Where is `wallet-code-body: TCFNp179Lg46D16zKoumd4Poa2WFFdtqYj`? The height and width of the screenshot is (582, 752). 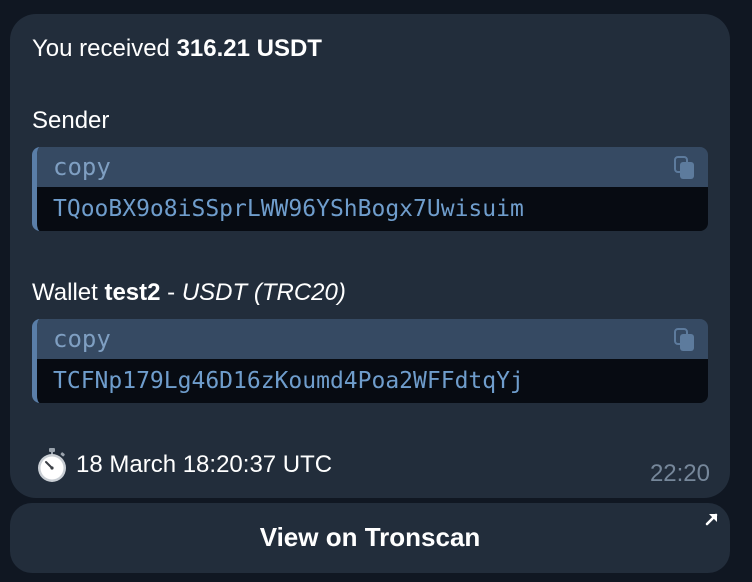 wallet-code-body: TCFNp179Lg46D16zKoumd4Poa2WFFdtqYj is located at coordinates (372, 381).